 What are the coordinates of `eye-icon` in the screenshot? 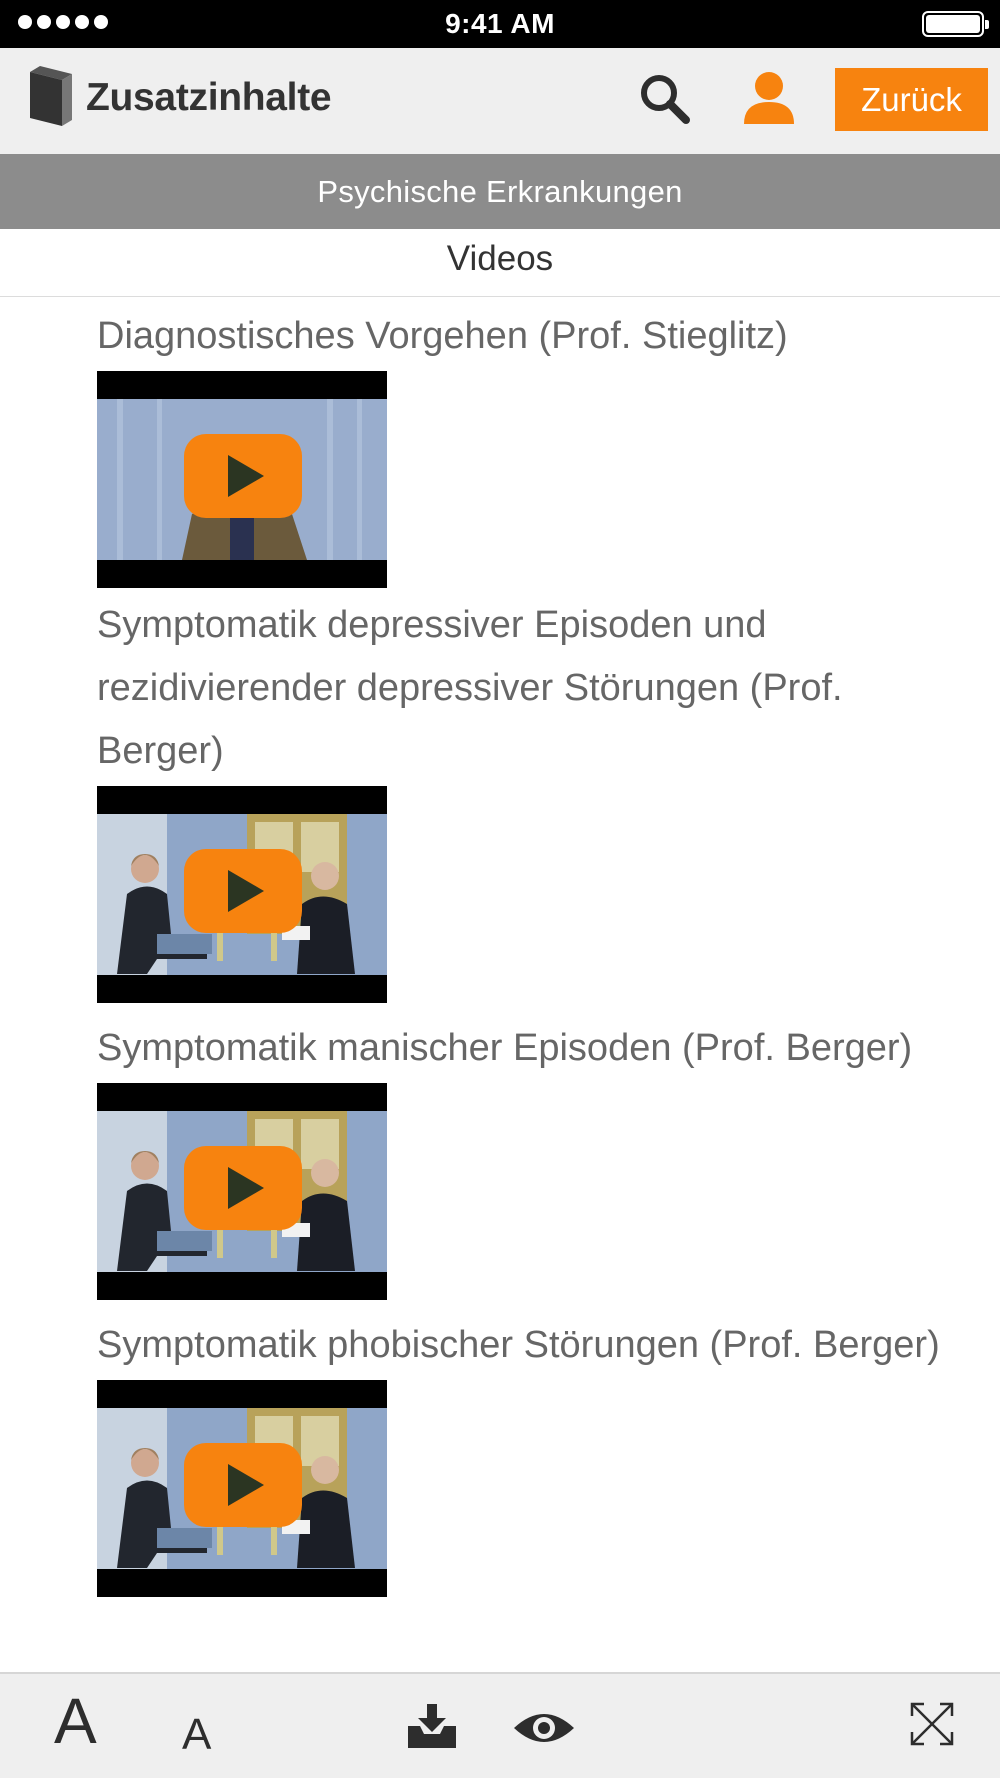 It's located at (544, 1728).